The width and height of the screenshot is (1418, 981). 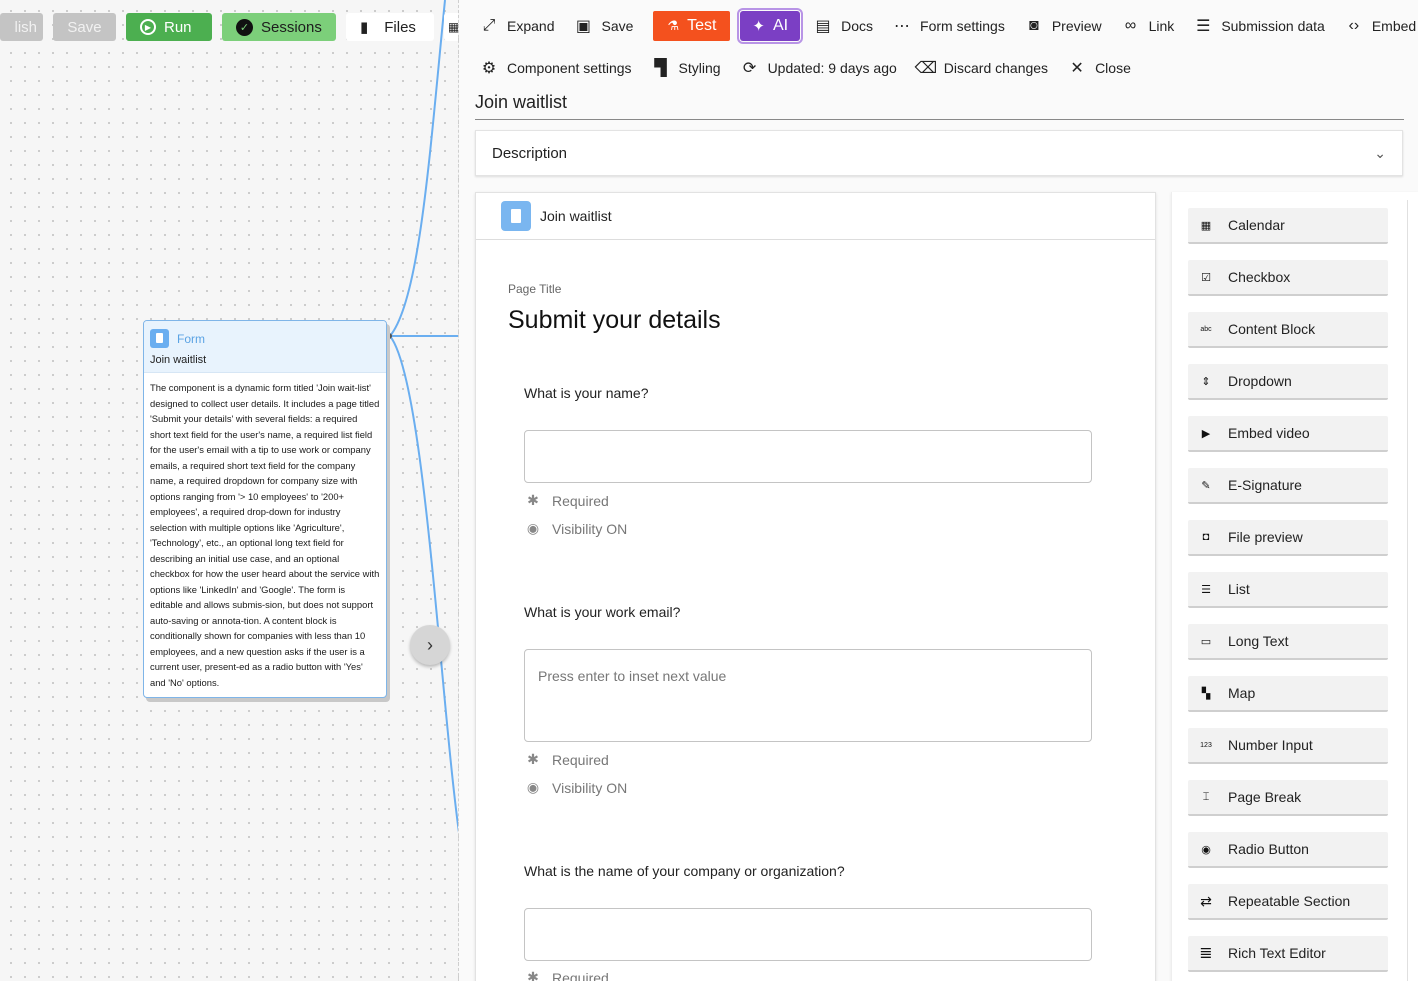 I want to click on visibility-label: Visibility ON, so click(x=590, y=528).